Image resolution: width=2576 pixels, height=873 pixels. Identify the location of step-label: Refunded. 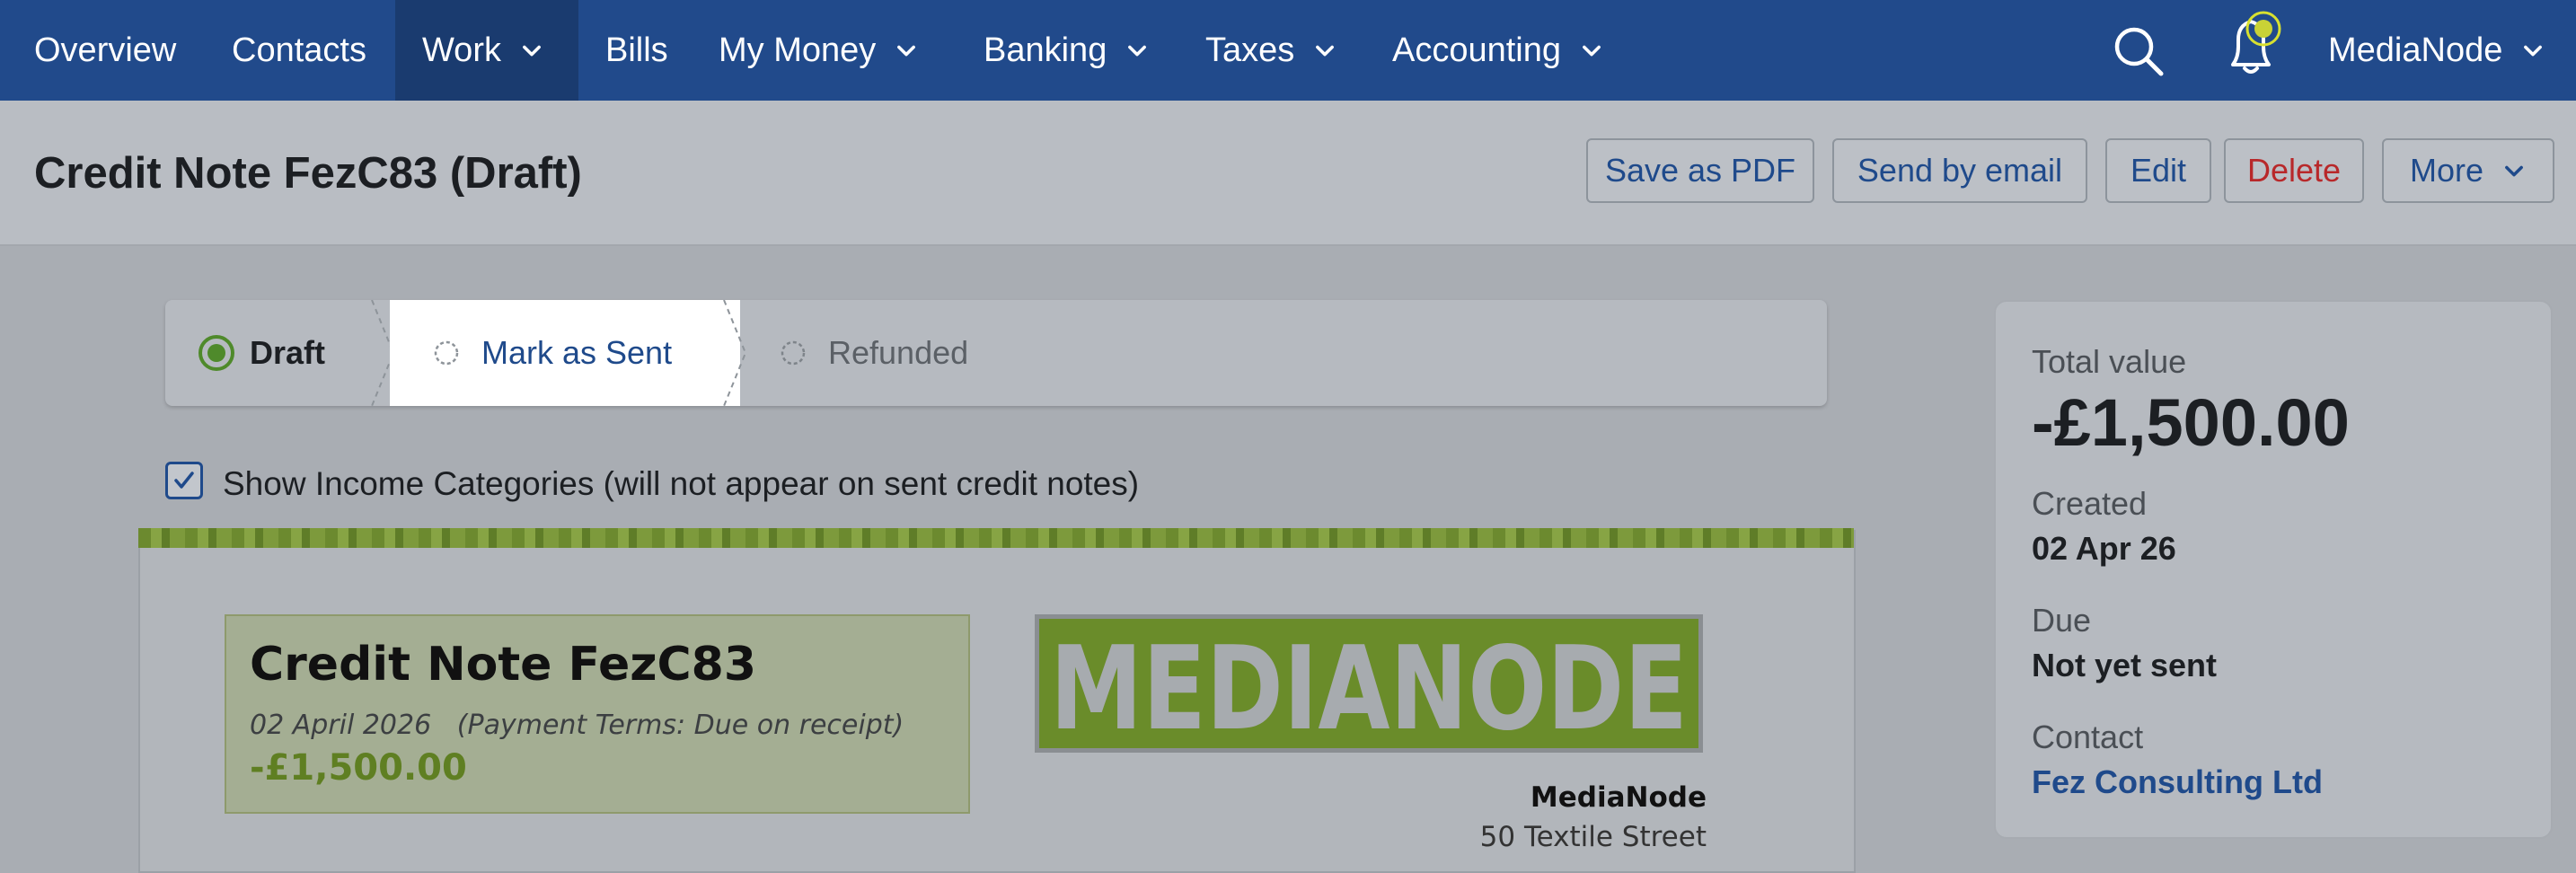
(898, 352).